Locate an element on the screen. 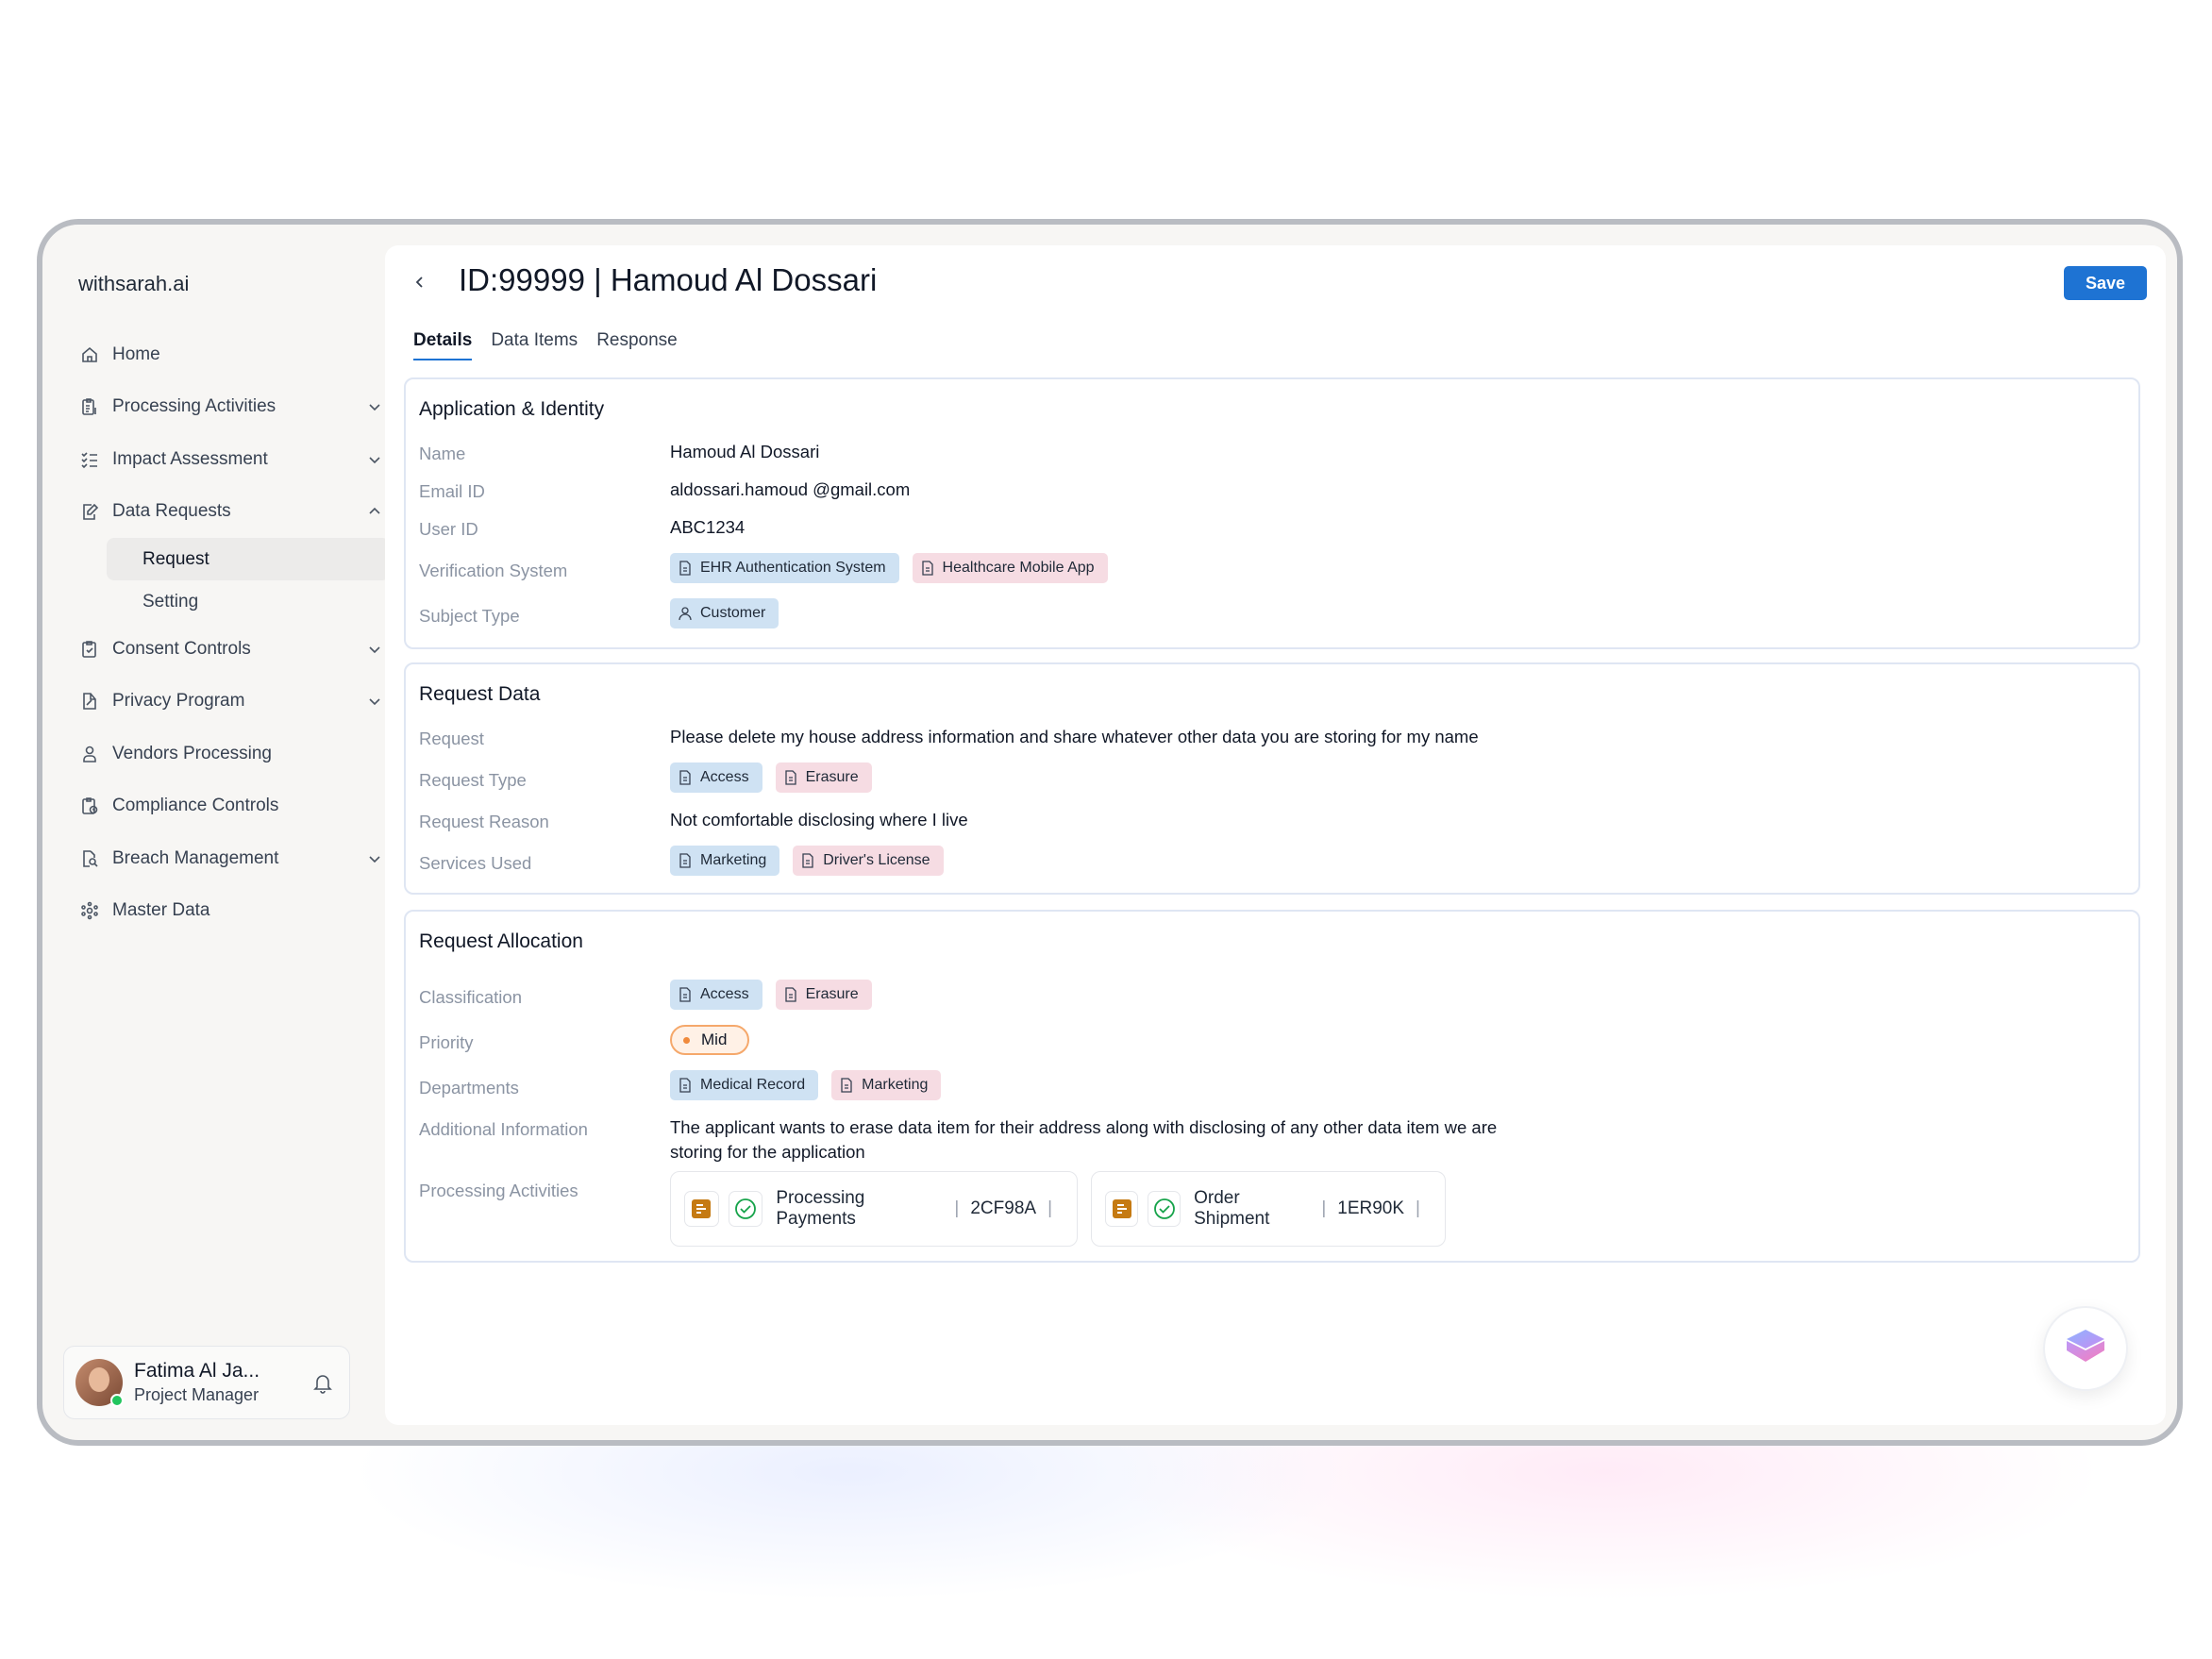  priority-badge: Mid is located at coordinates (710, 1040).